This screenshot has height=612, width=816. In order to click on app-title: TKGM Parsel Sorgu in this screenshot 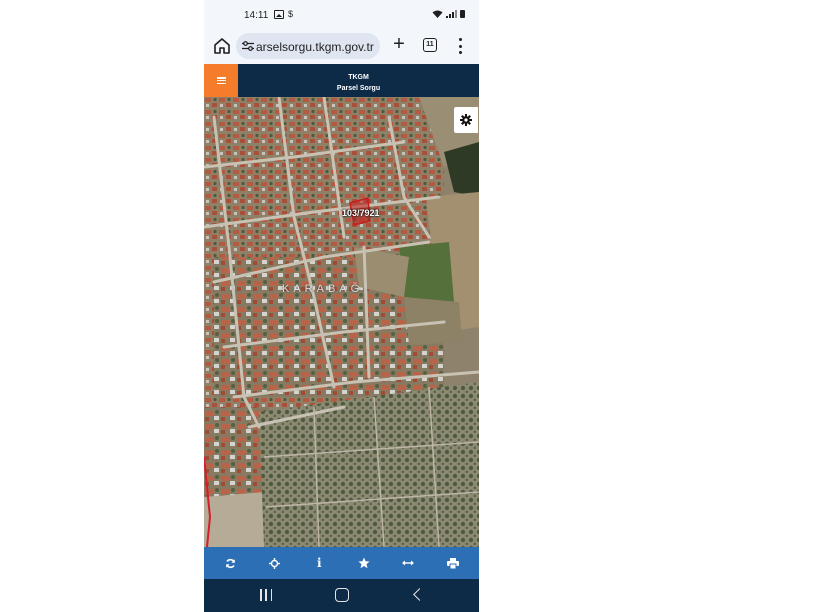, I will do `click(358, 83)`.